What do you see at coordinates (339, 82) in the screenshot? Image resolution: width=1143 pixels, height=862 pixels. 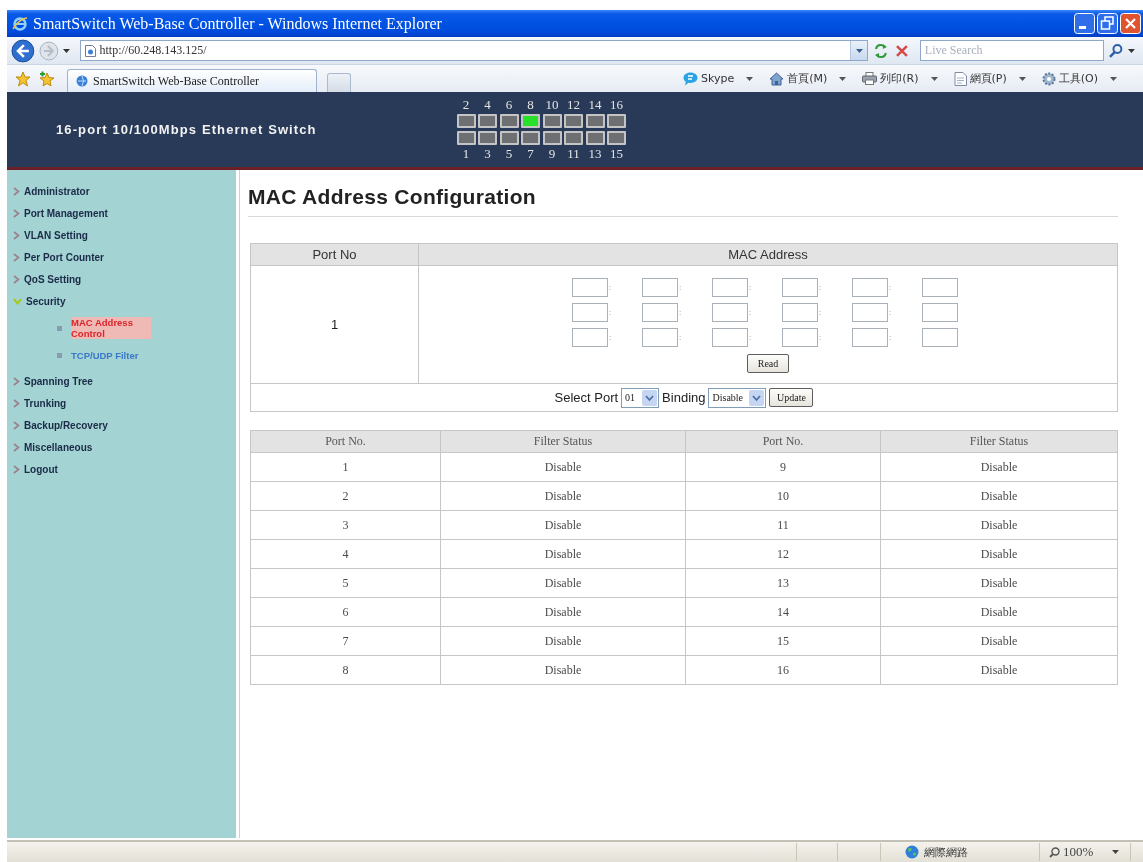 I see `new-tab-button` at bounding box center [339, 82].